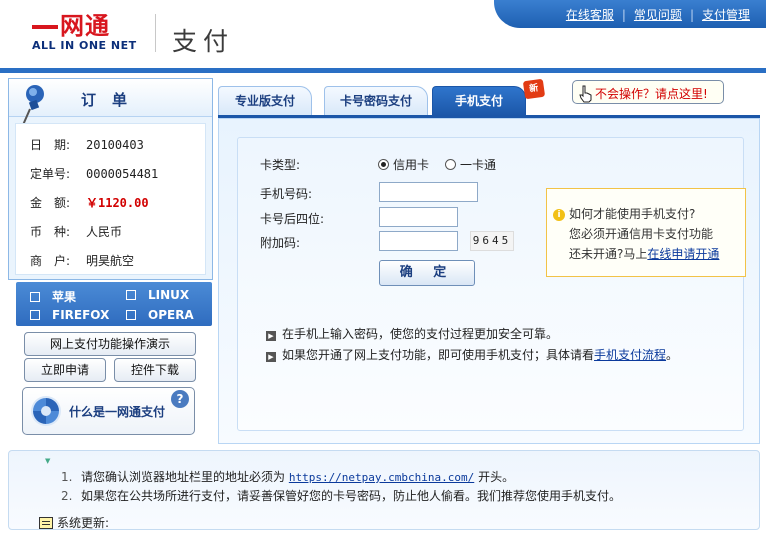 This screenshot has width=766, height=536. What do you see at coordinates (383, 70) in the screenshot?
I see `header-bottom-bar` at bounding box center [383, 70].